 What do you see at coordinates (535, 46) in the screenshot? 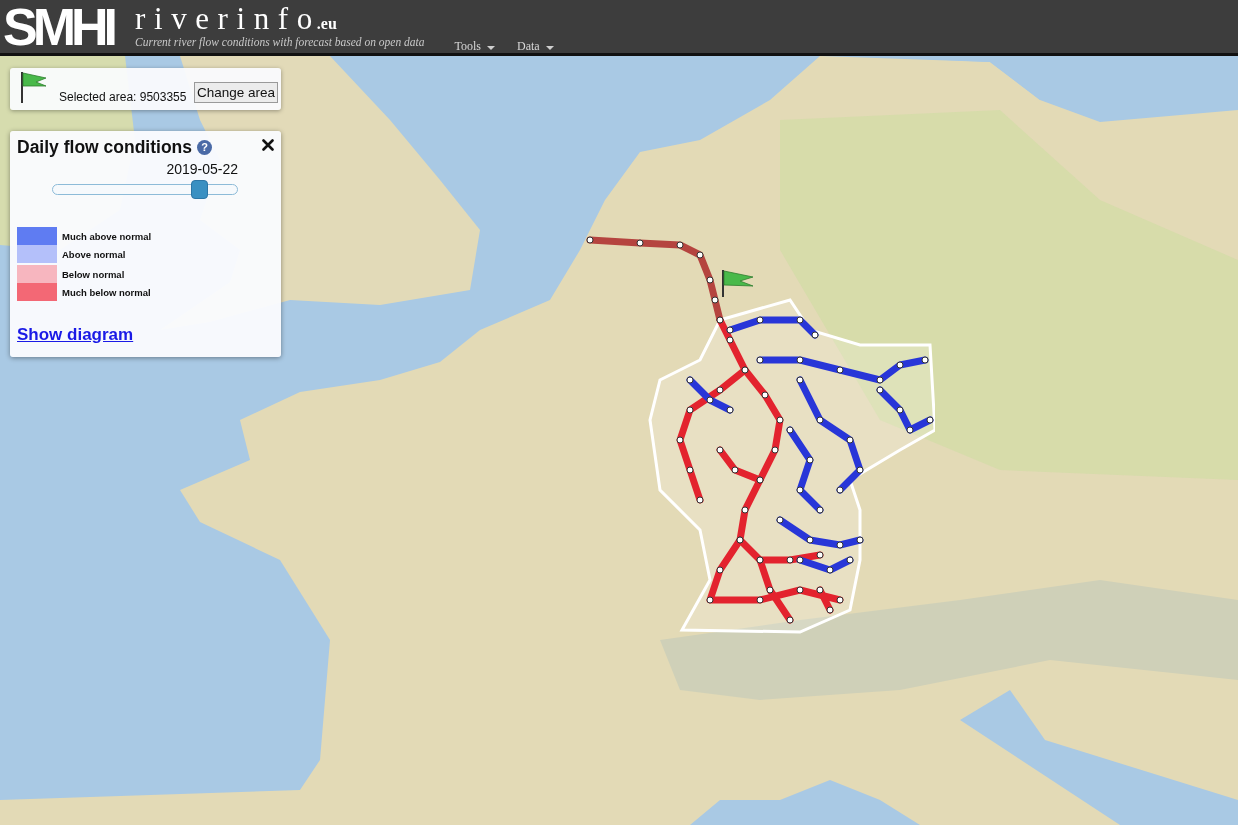
I see `menu-item: Data` at bounding box center [535, 46].